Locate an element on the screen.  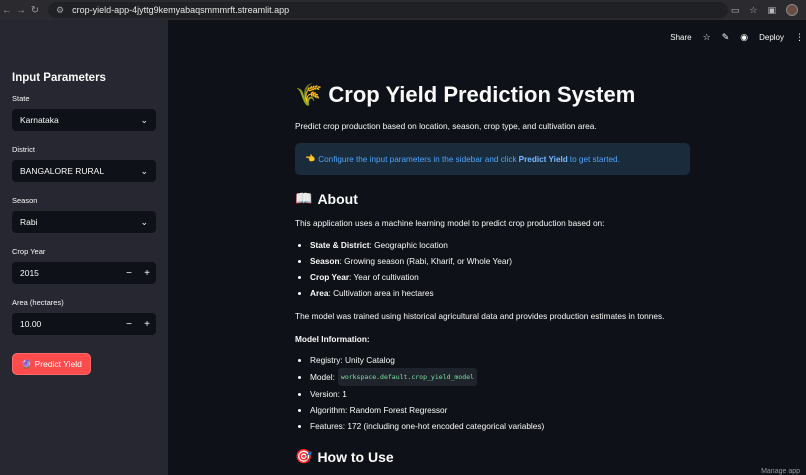
season-value: Rabi is located at coordinates (29, 222).